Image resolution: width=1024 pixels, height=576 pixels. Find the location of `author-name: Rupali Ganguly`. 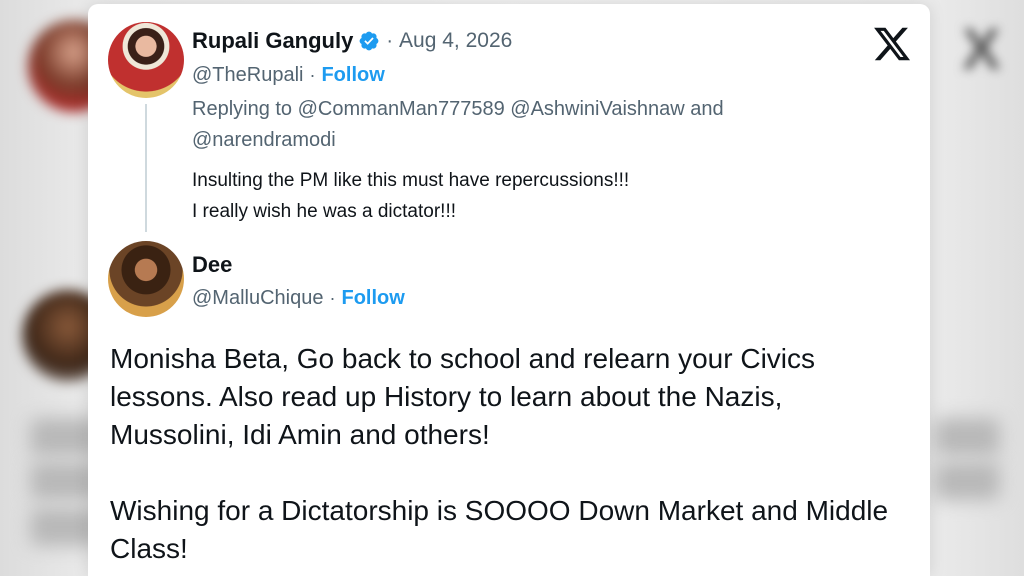

author-name: Rupali Ganguly is located at coordinates (272, 41).